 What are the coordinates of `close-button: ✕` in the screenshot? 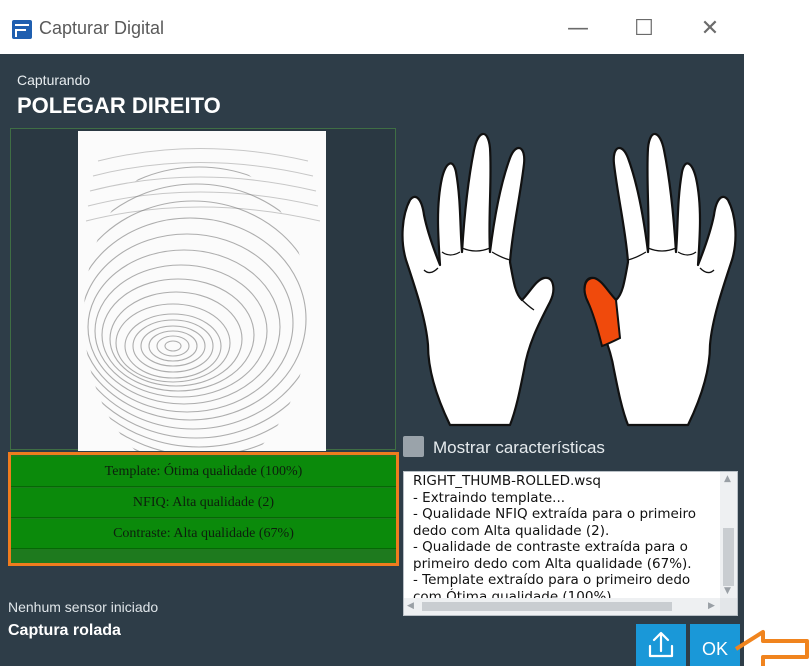 It's located at (710, 29).